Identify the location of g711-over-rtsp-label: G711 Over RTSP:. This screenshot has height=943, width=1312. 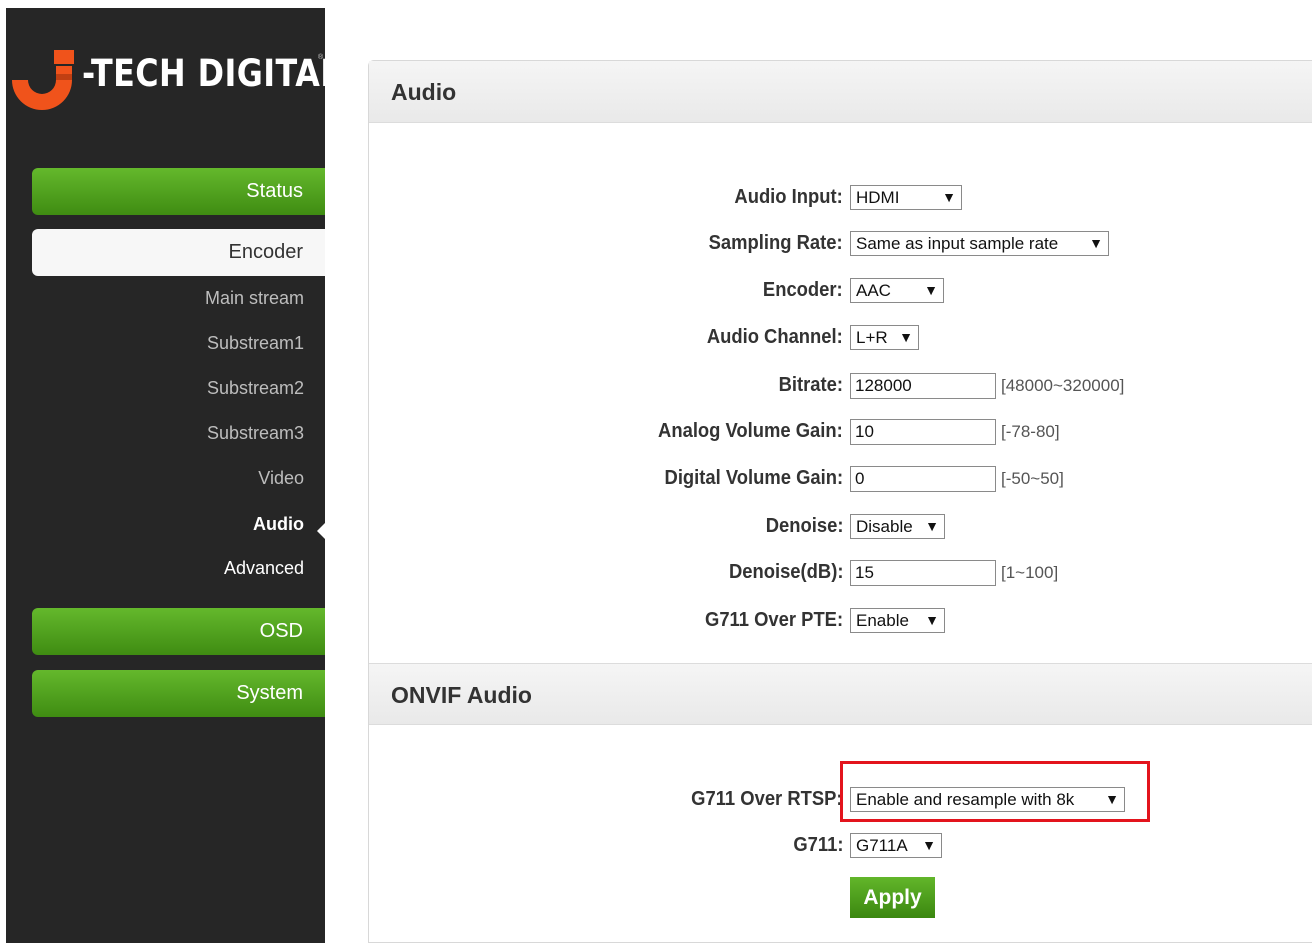
(767, 799).